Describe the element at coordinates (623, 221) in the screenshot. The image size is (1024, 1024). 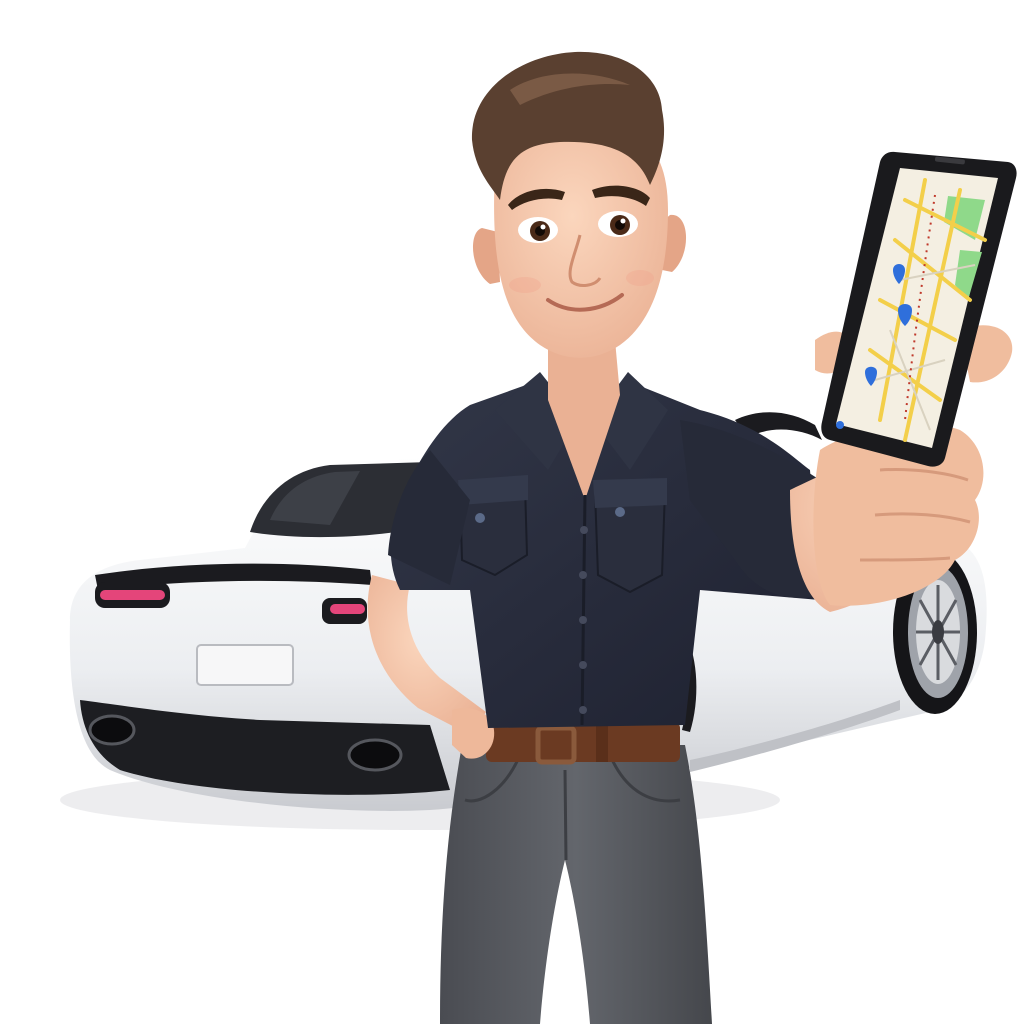
I see `eye-right-shine` at that location.